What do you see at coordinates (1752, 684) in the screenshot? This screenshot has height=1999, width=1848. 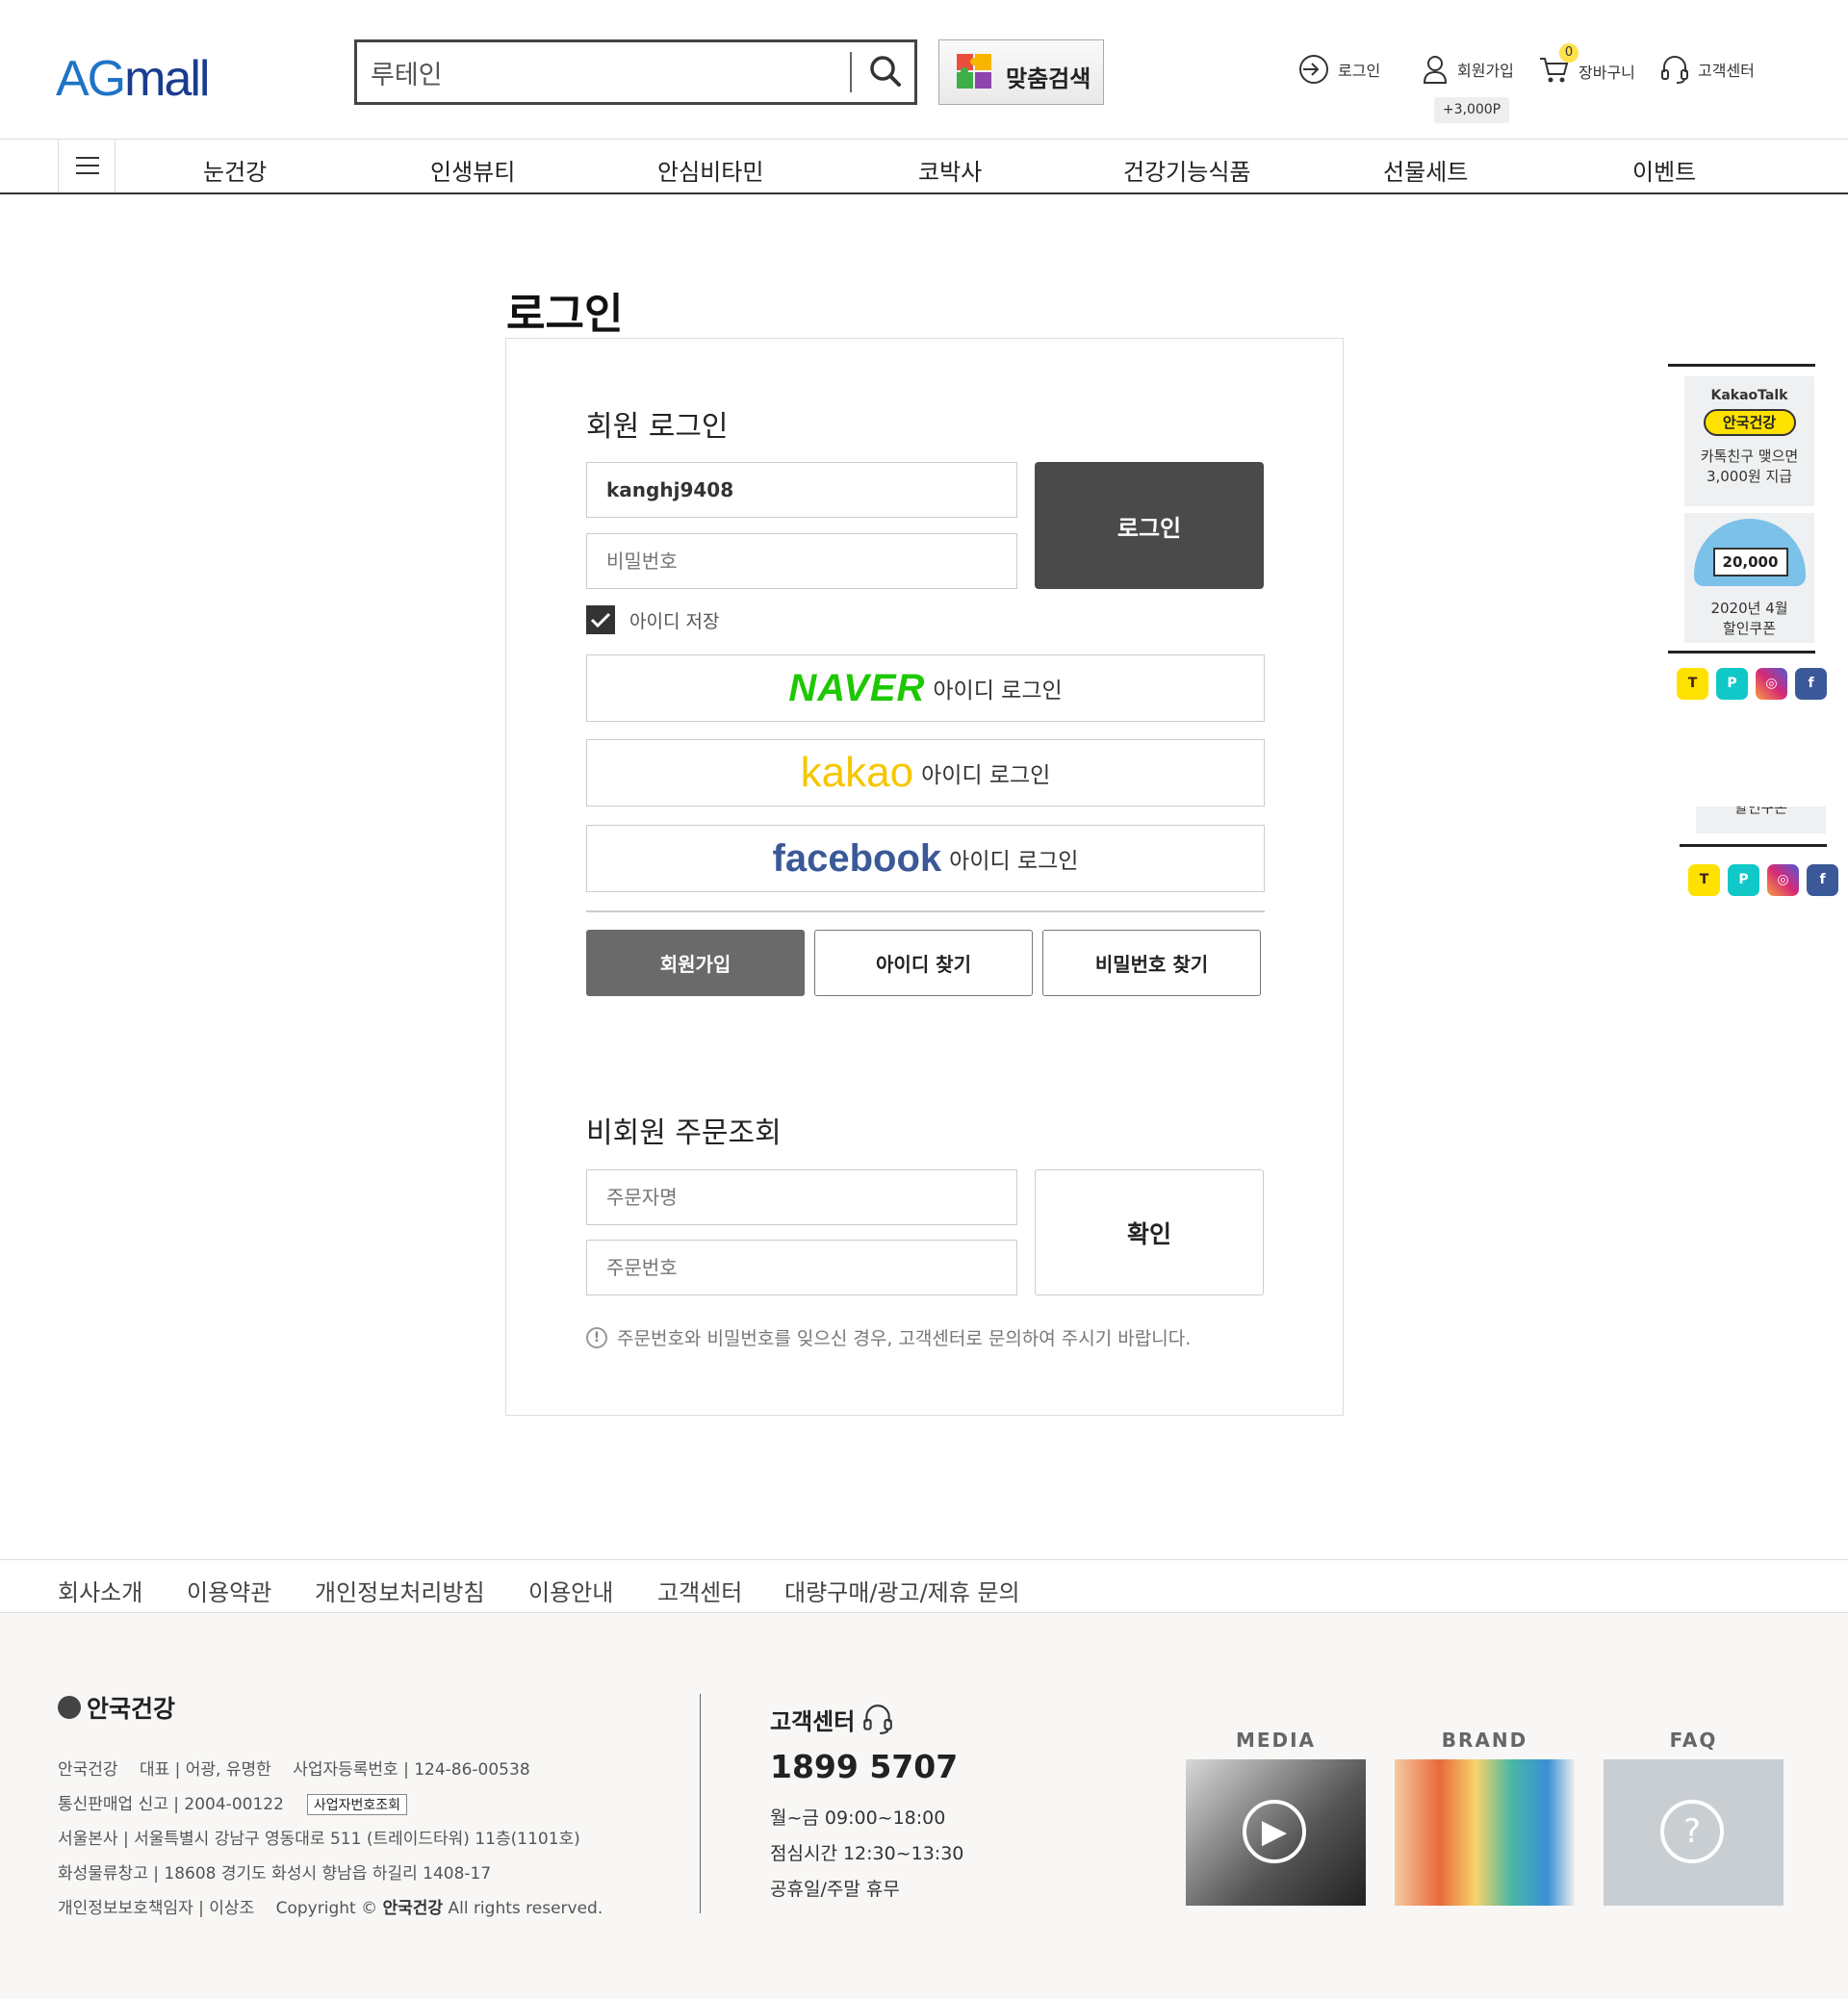 I see `sns-links: T P ◎ f` at bounding box center [1752, 684].